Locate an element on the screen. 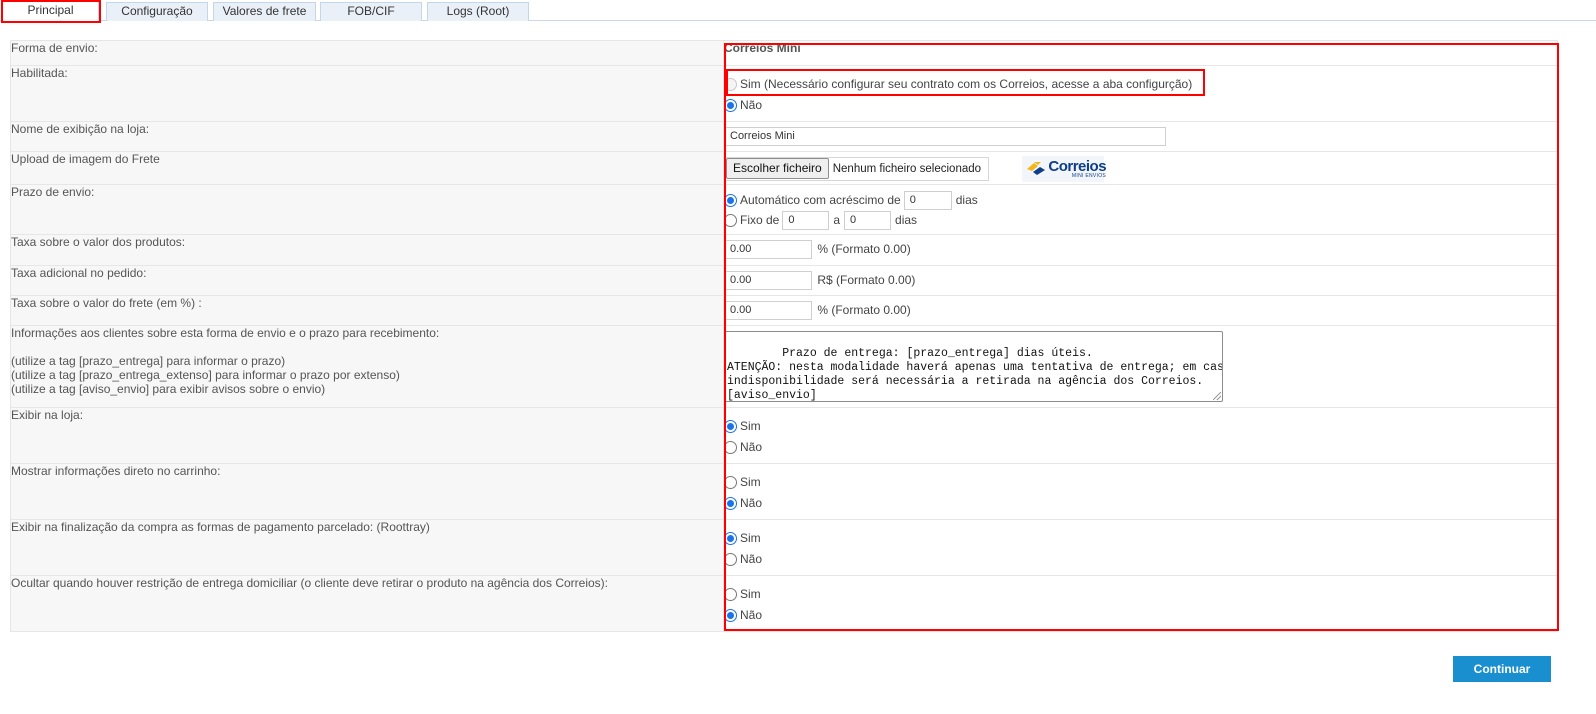 Image resolution: width=1596 pixels, height=714 pixels. value-cell-ocultar-restricao: Sim Não is located at coordinates (1140, 603).